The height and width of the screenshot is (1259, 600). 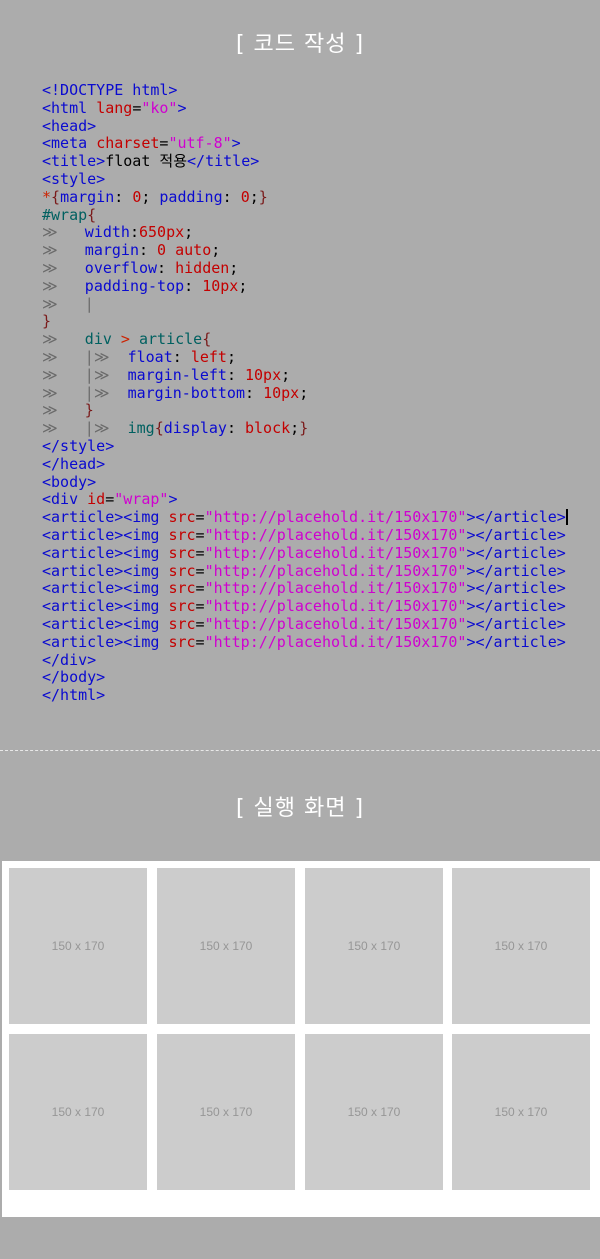 I want to click on code-token: float 적용, so click(x=146, y=161).